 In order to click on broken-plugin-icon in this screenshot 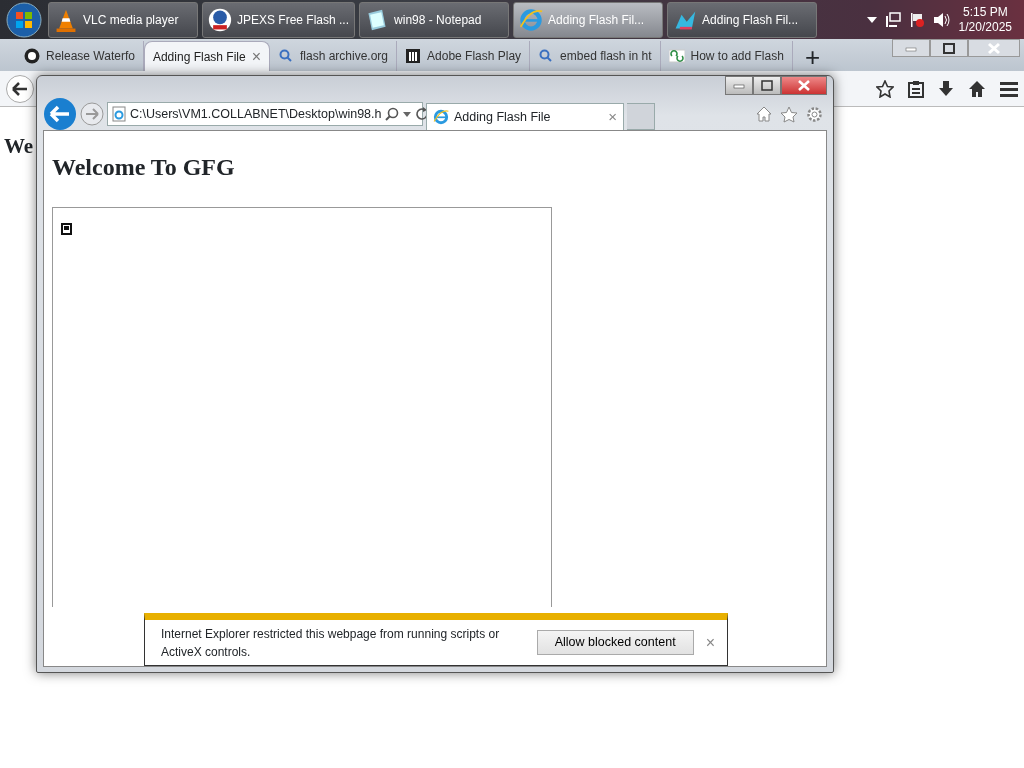, I will do `click(66, 228)`.